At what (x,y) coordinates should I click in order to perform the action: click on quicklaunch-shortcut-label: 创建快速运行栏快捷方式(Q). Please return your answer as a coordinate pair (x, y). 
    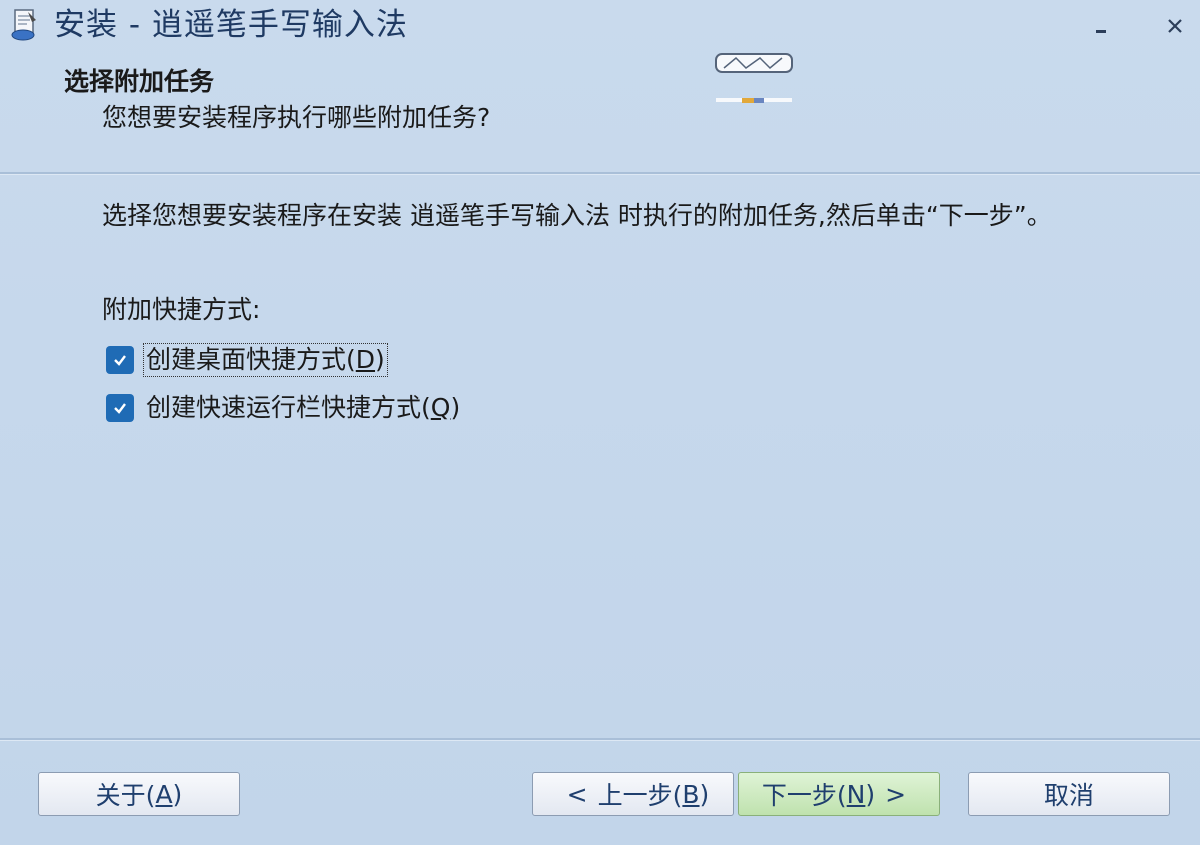
    Looking at the image, I should click on (303, 408).